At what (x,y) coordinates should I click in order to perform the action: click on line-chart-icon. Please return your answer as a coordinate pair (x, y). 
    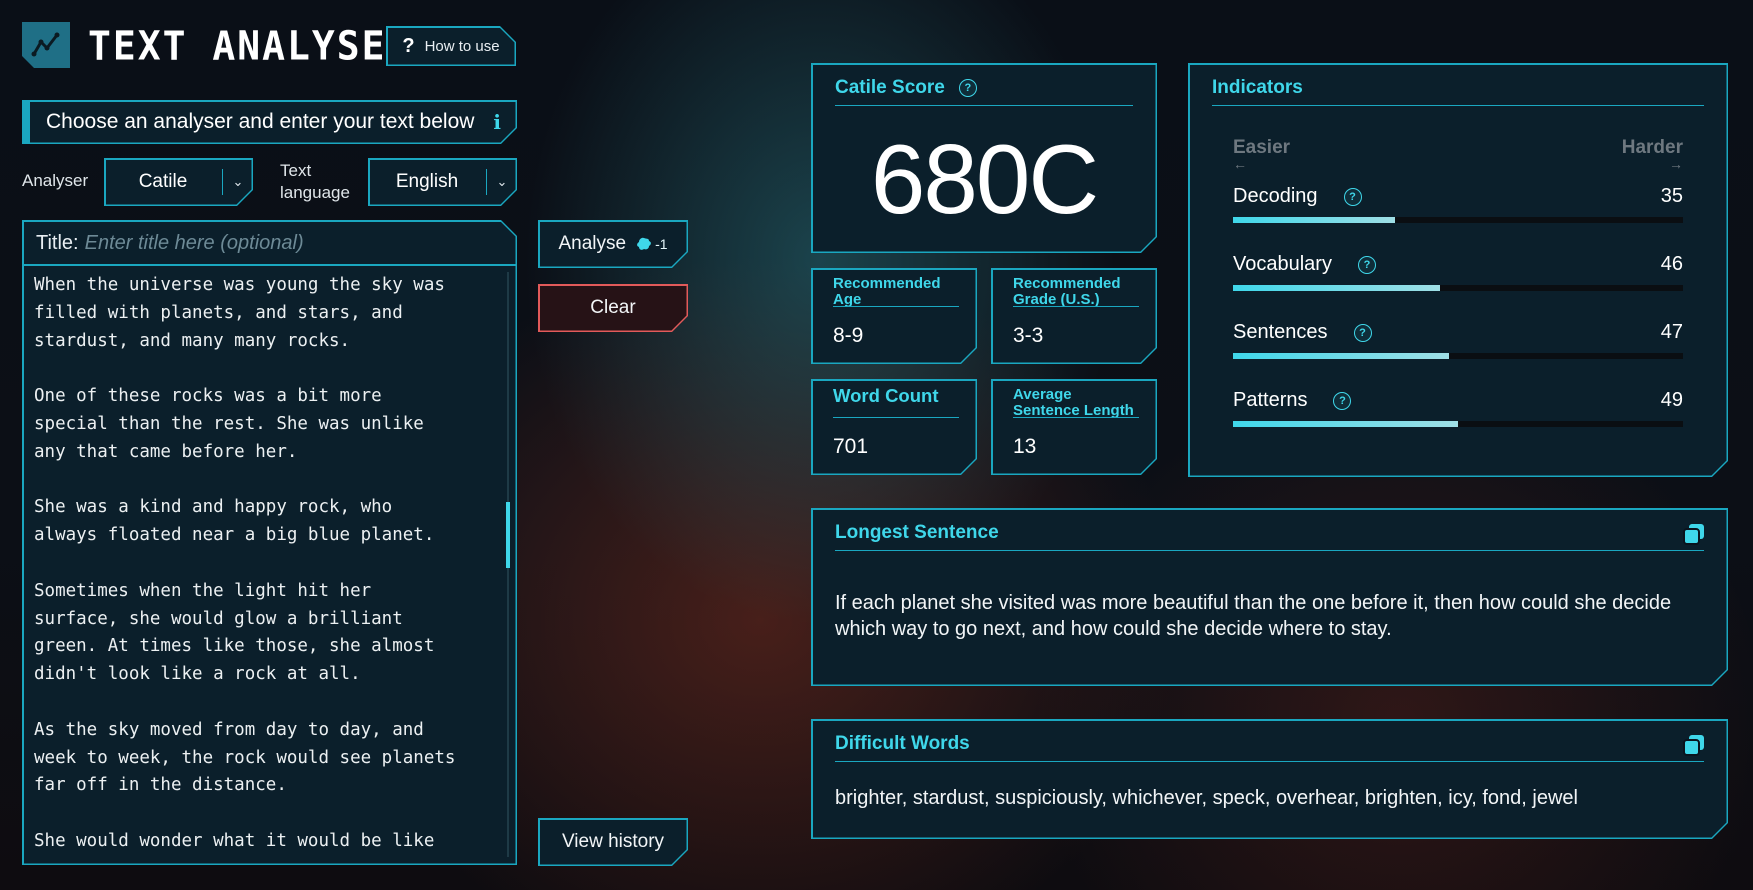
    Looking at the image, I should click on (46, 45).